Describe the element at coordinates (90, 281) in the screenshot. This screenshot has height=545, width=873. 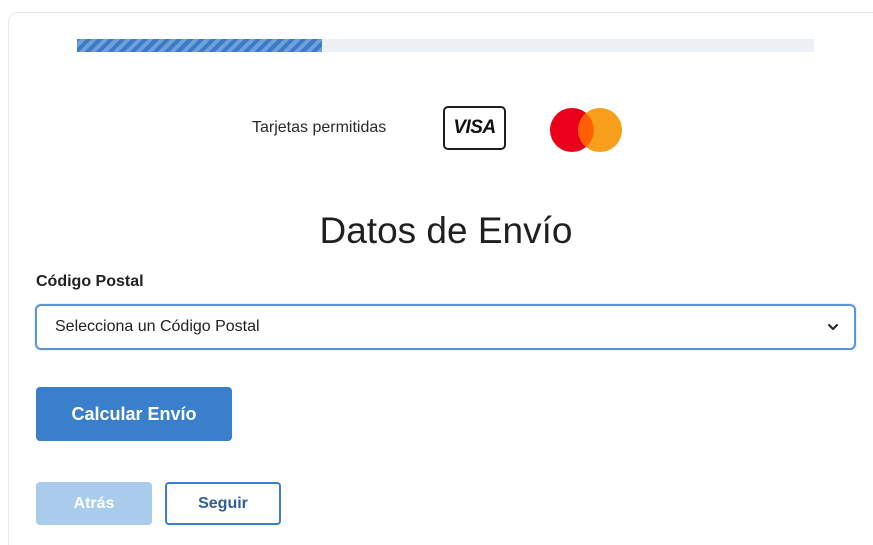
I see `postal-code-label: Código Postal` at that location.